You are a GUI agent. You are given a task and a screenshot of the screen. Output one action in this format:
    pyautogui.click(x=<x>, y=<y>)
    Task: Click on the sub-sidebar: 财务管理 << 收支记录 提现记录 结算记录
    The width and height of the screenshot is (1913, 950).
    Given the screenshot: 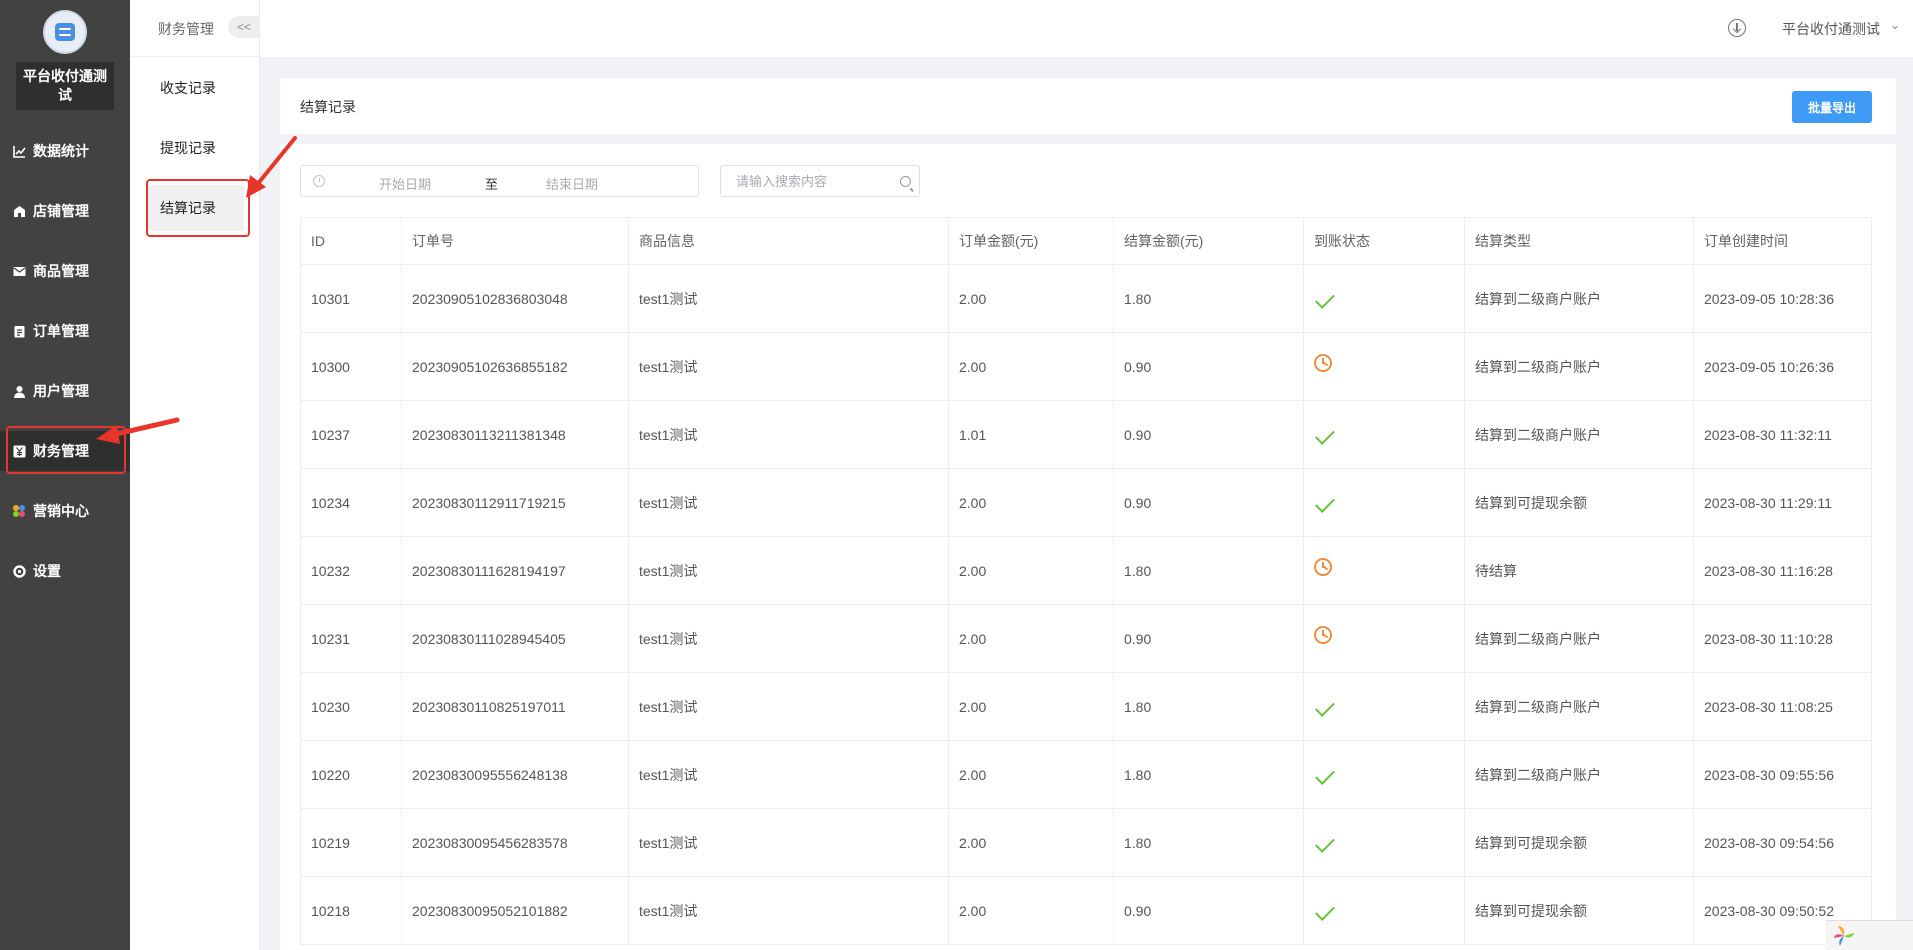 What is the action you would take?
    pyautogui.click(x=195, y=475)
    